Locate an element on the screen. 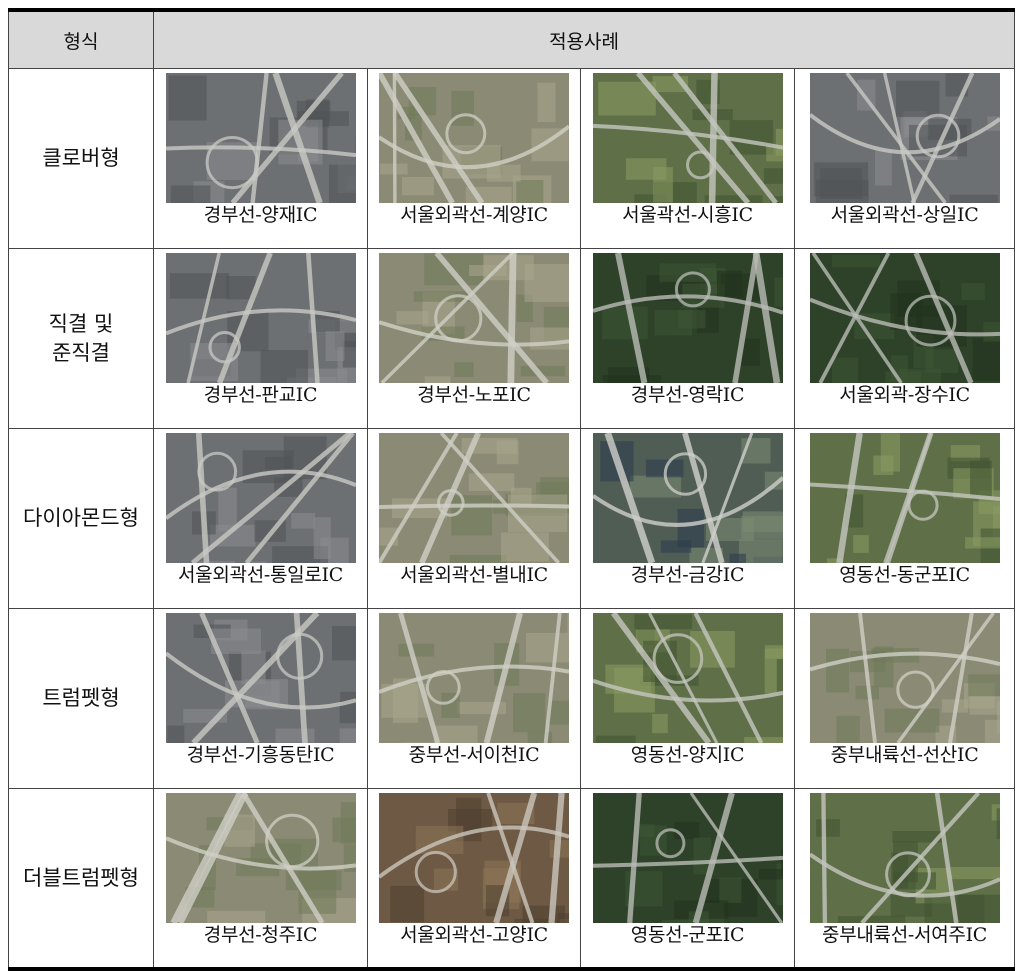  case-cell: 서울곽선-시흥IC is located at coordinates (687, 158).